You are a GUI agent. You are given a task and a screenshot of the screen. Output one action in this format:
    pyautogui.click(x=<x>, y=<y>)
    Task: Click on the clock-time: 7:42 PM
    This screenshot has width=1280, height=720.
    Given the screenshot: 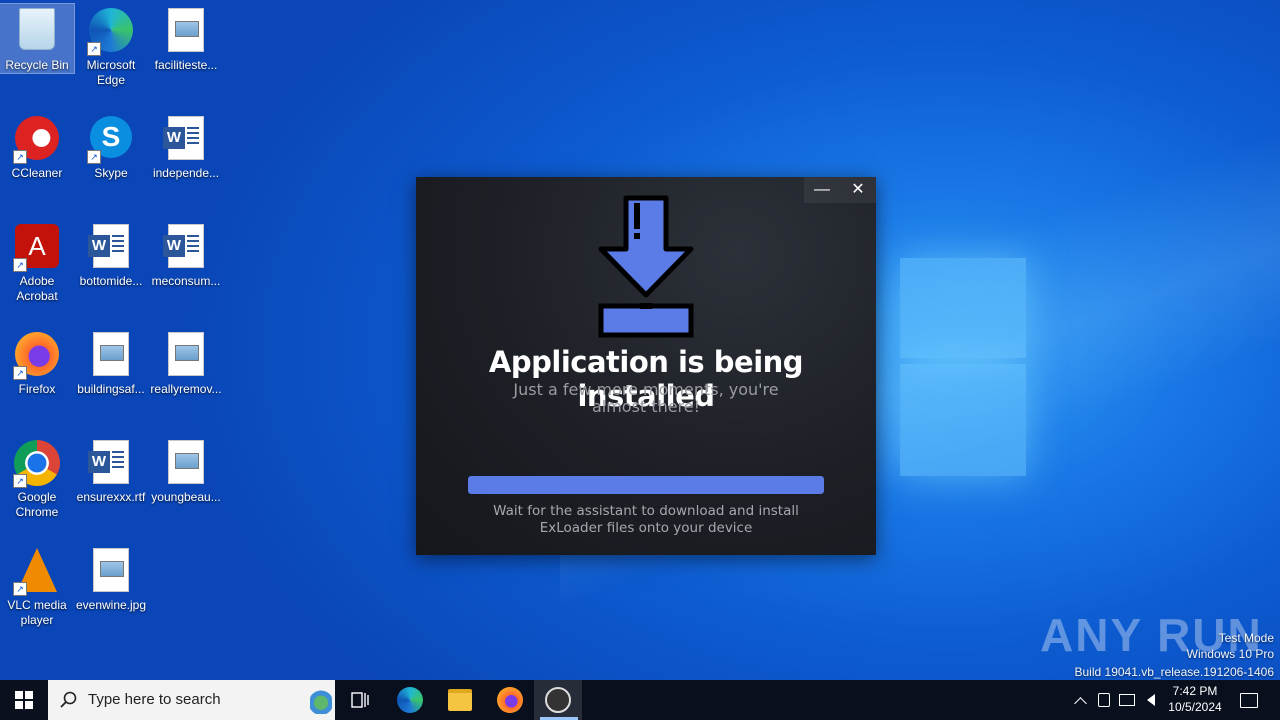 What is the action you would take?
    pyautogui.click(x=1195, y=691)
    